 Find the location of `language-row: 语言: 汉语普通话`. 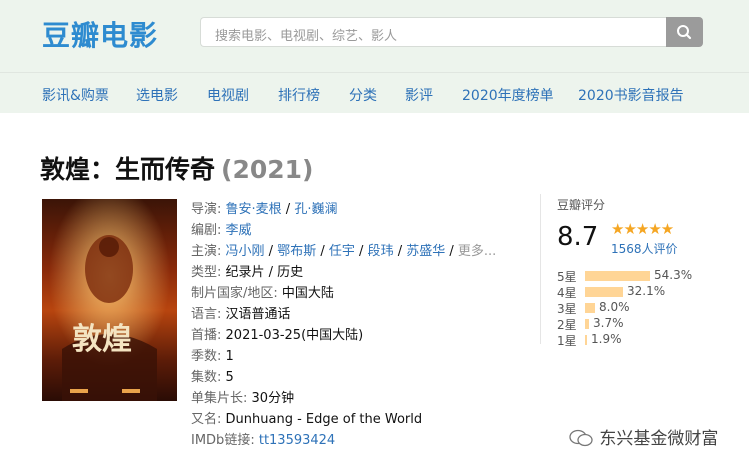

language-row: 语言: 汉语普通话 is located at coordinates (241, 312).